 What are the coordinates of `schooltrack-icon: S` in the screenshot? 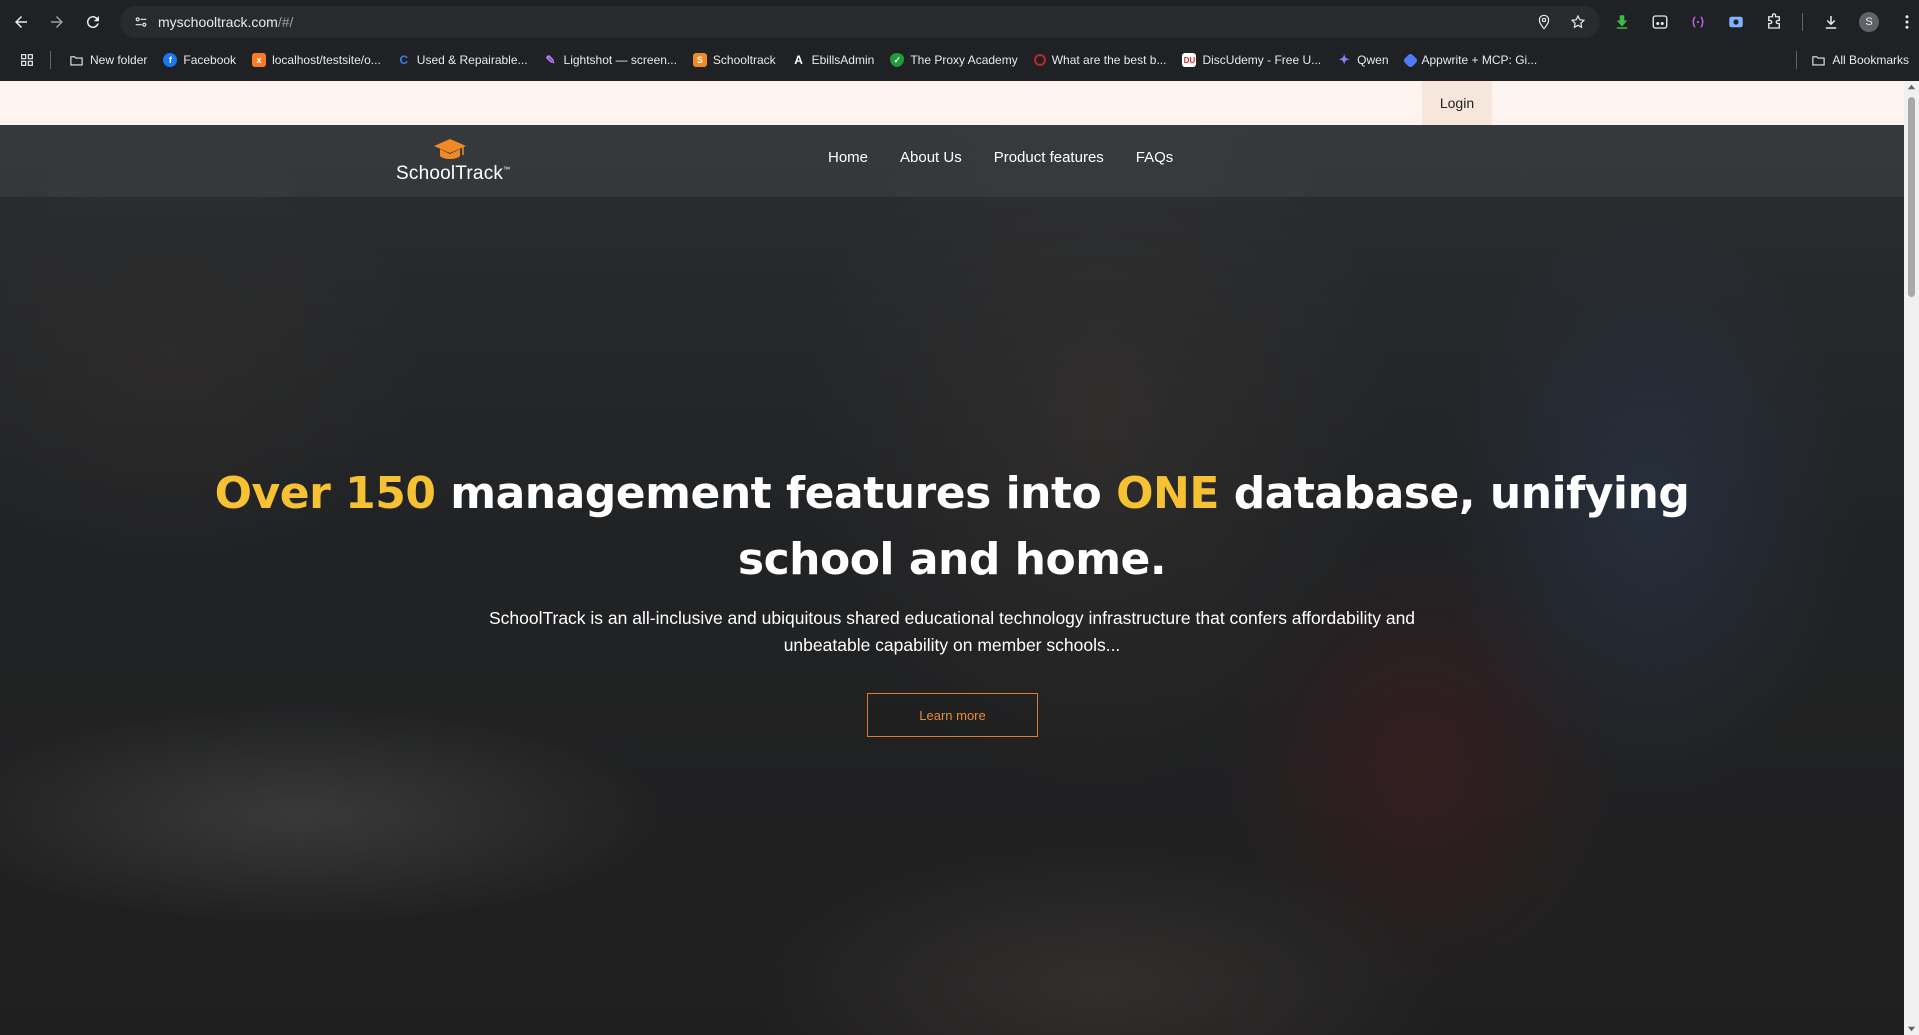 It's located at (699, 60).